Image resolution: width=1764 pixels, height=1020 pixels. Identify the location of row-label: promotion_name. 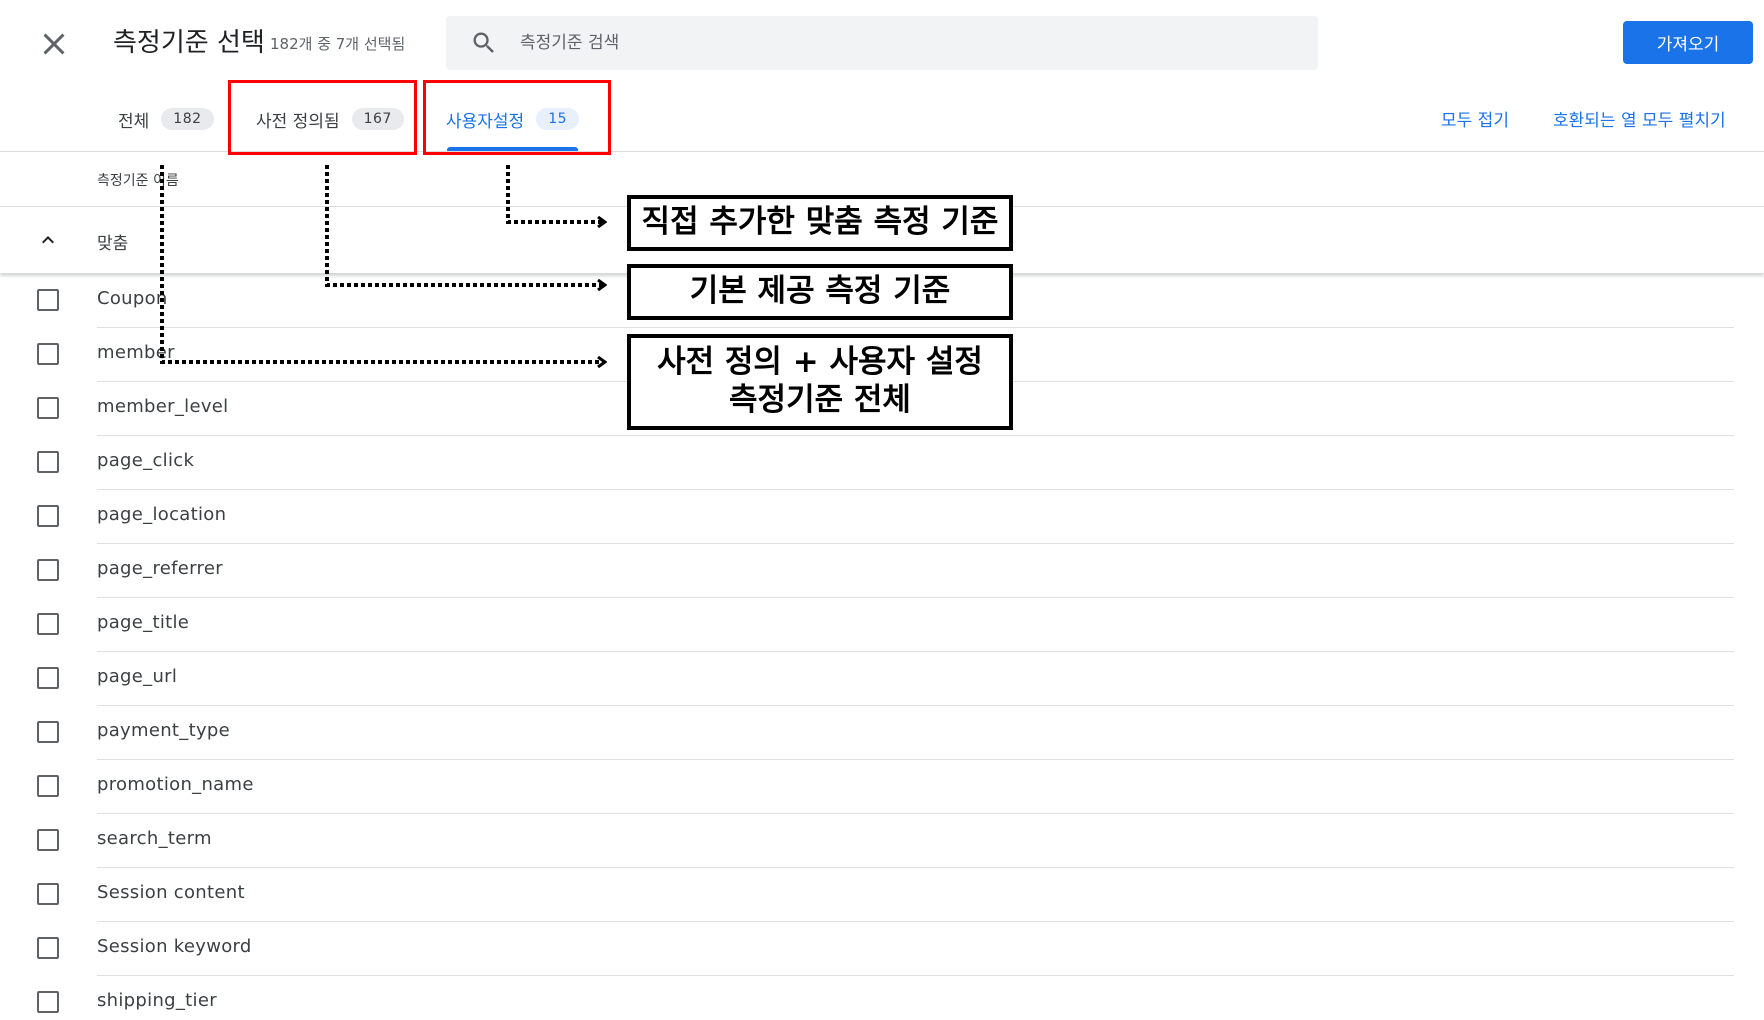
(175, 784).